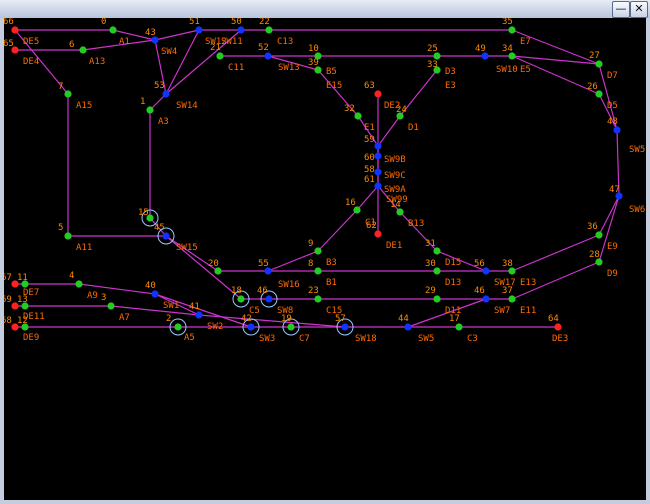  I want to click on node-number-label: 3, so click(103, 298).